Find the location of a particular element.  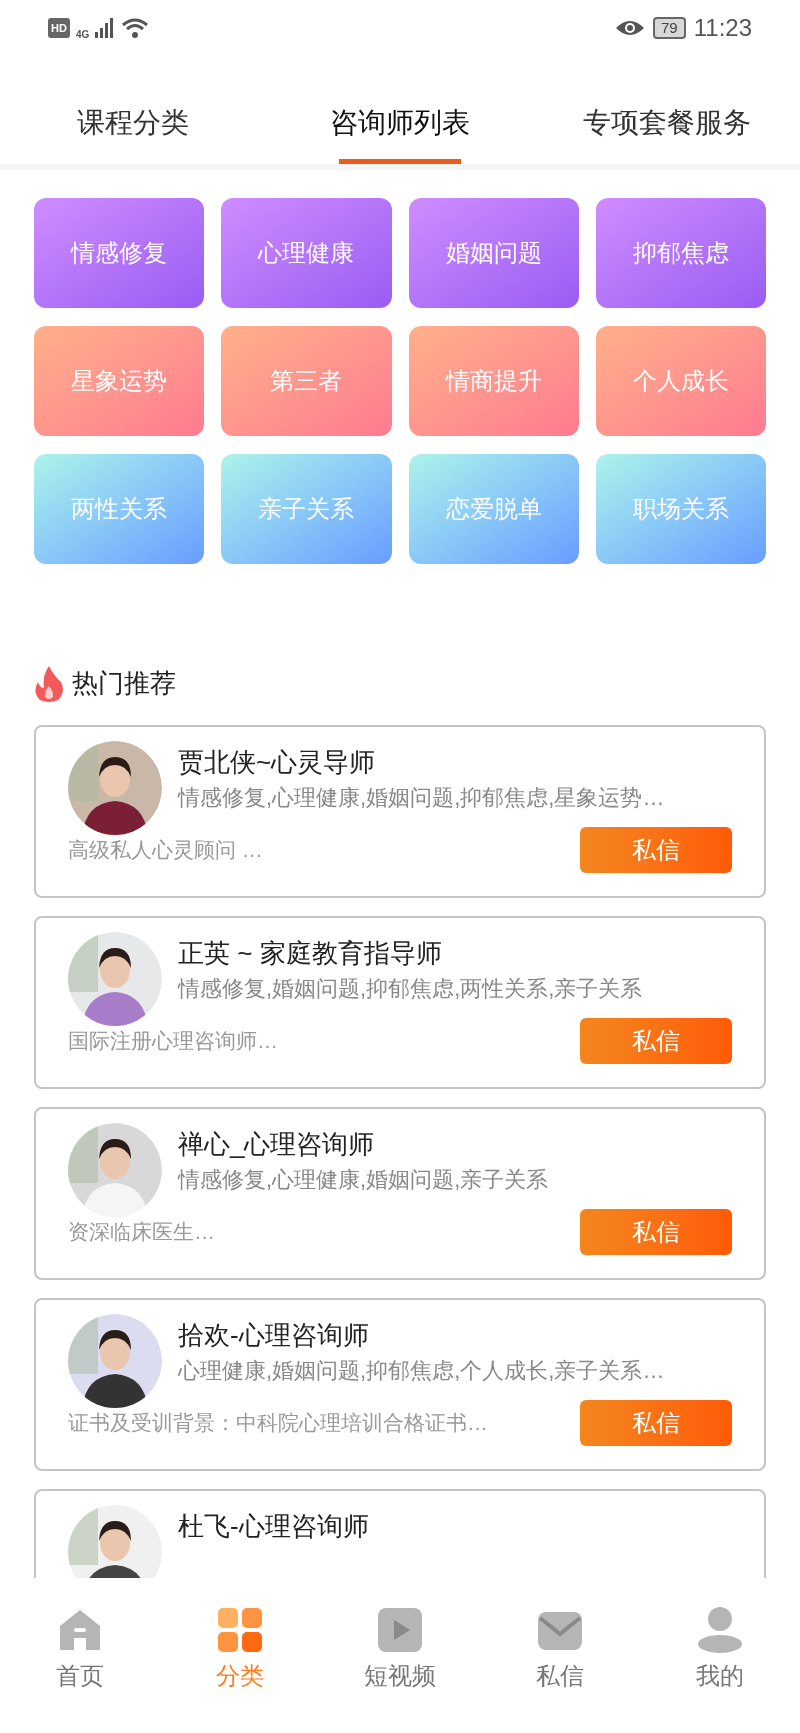

nav-item: 首页 is located at coordinates (80, 1650).